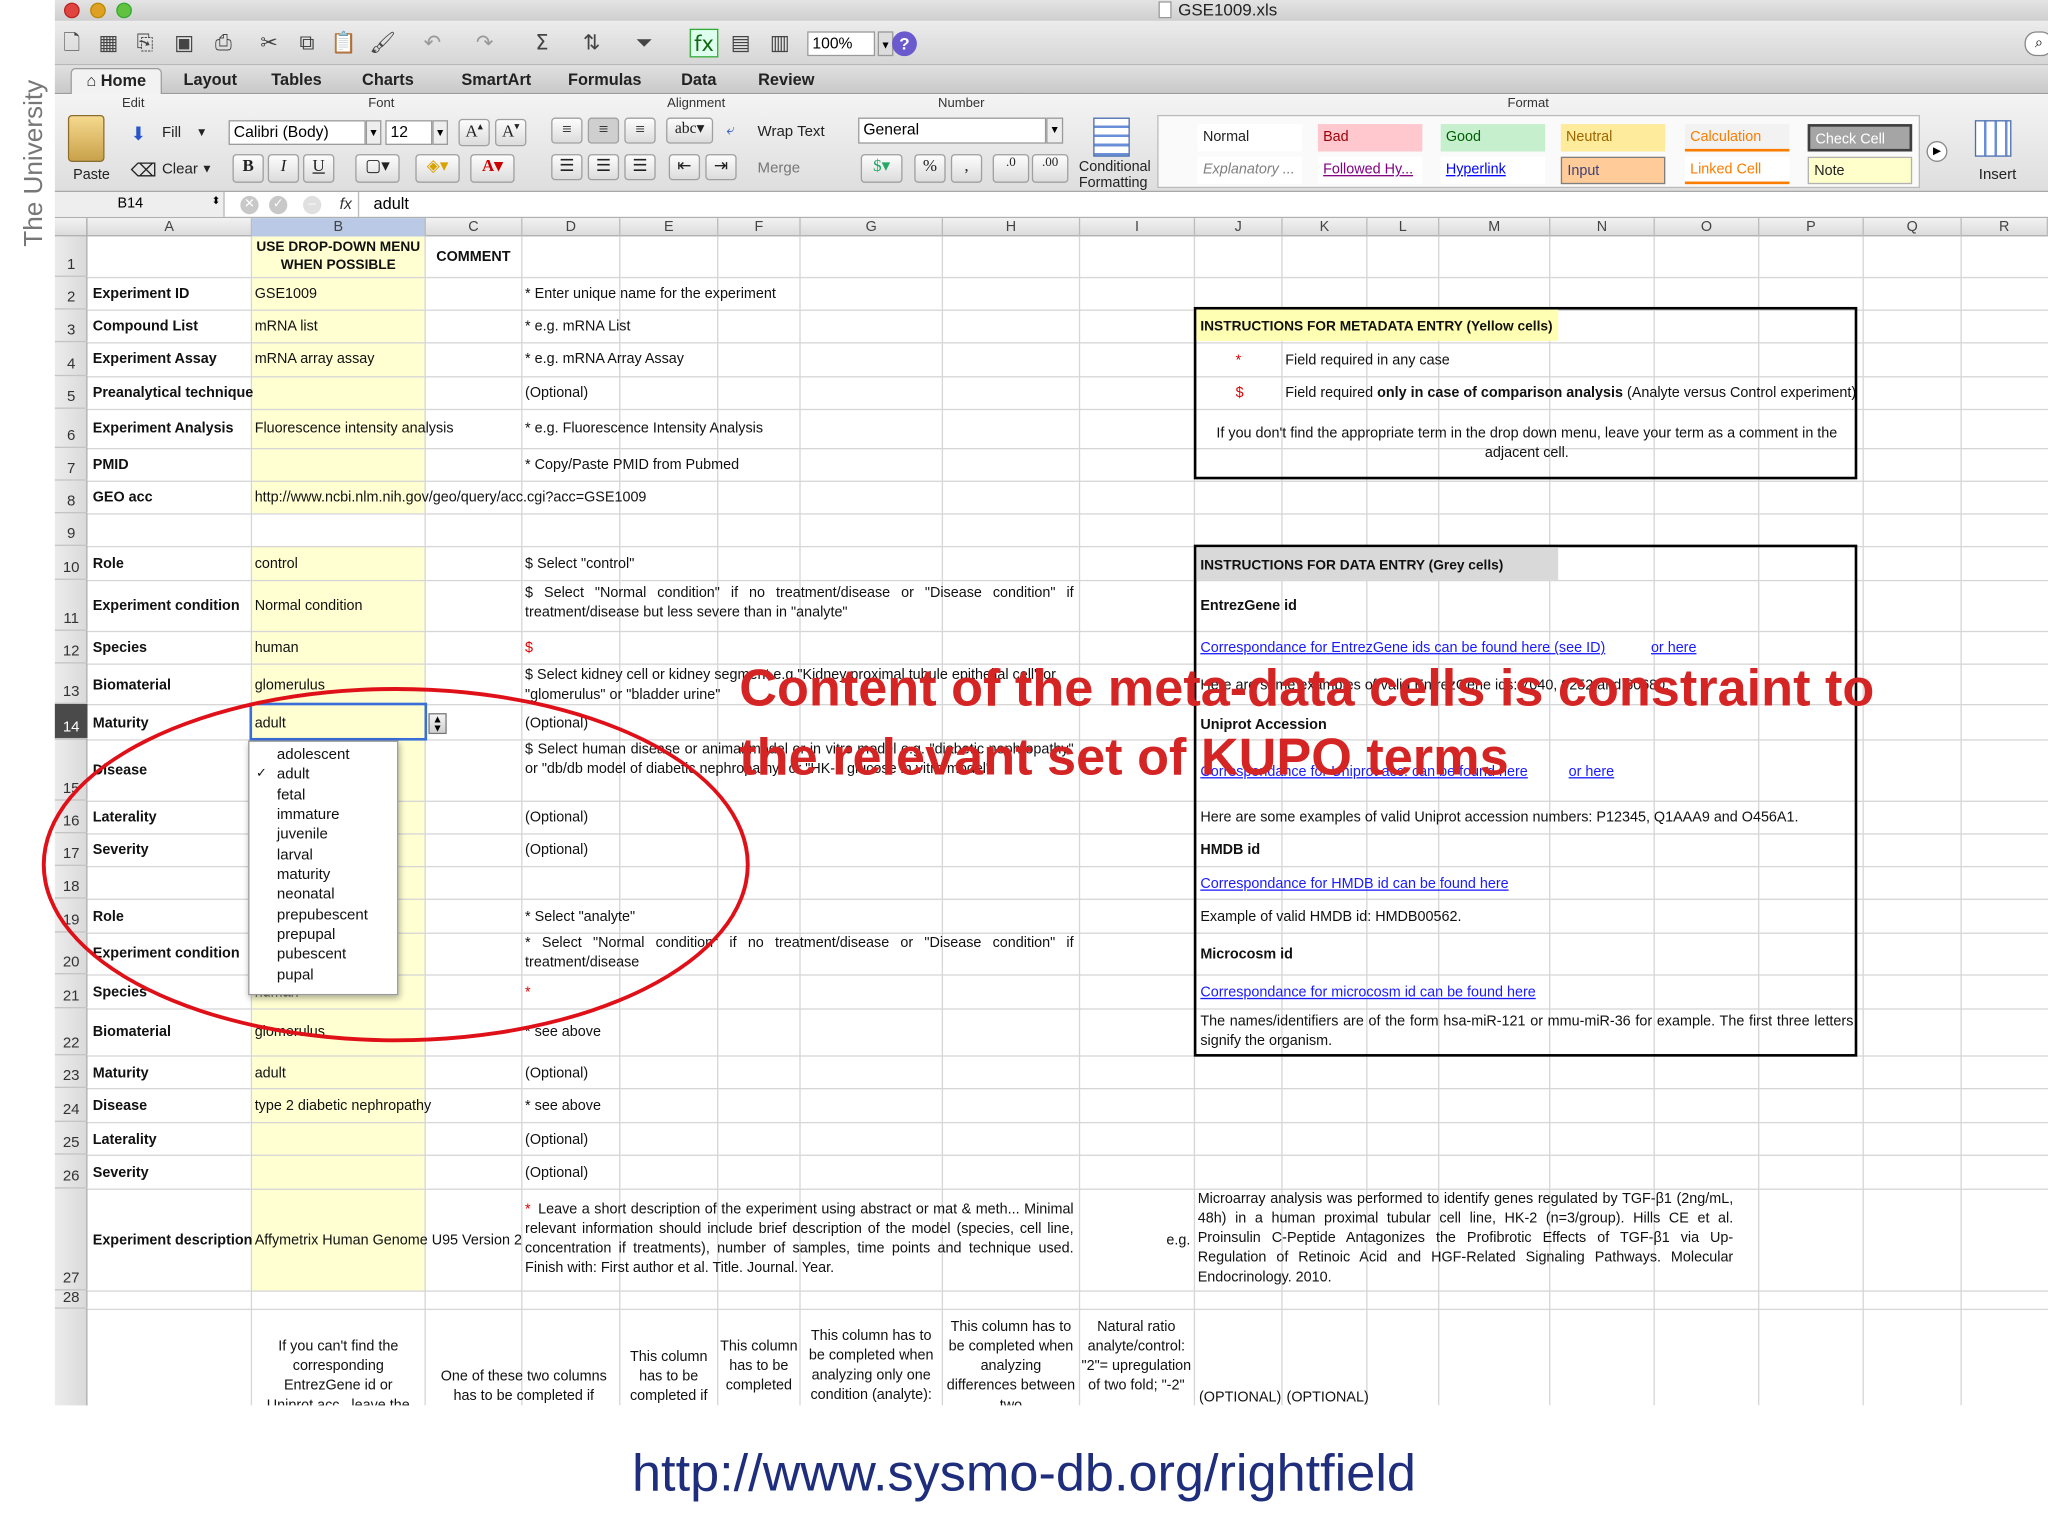 This screenshot has width=2048, height=1536. Describe the element at coordinates (640, 167) in the screenshot. I see `align-right-icon: ☰` at that location.